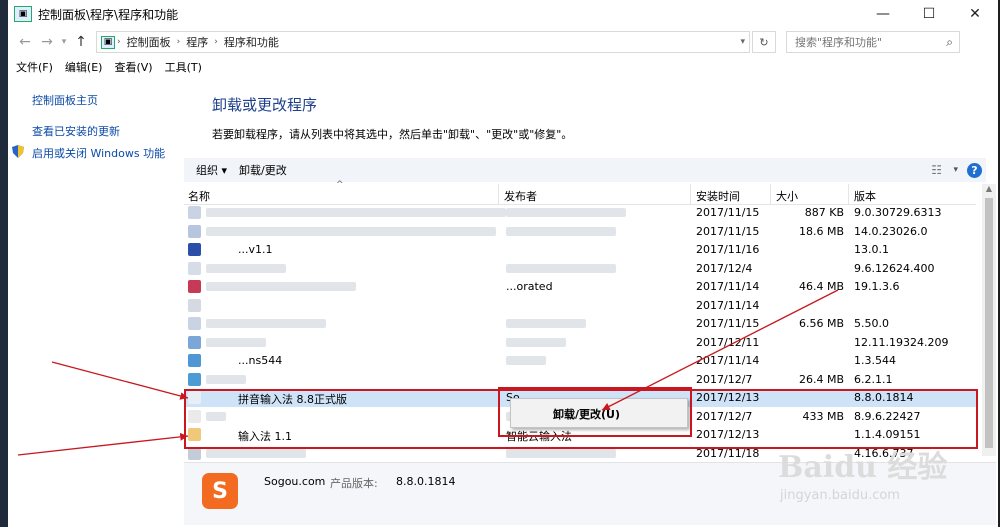  Describe the element at coordinates (4, 263) in the screenshot. I see `desktop-strip` at that location.